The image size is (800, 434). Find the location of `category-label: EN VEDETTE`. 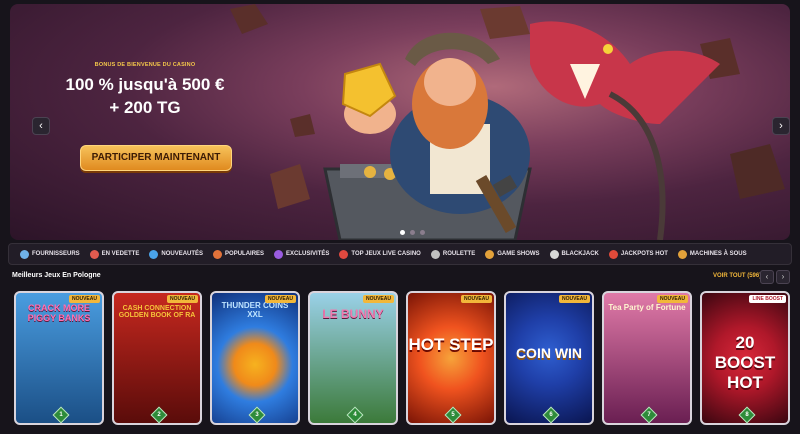

category-label: EN VEDETTE is located at coordinates (120, 254).